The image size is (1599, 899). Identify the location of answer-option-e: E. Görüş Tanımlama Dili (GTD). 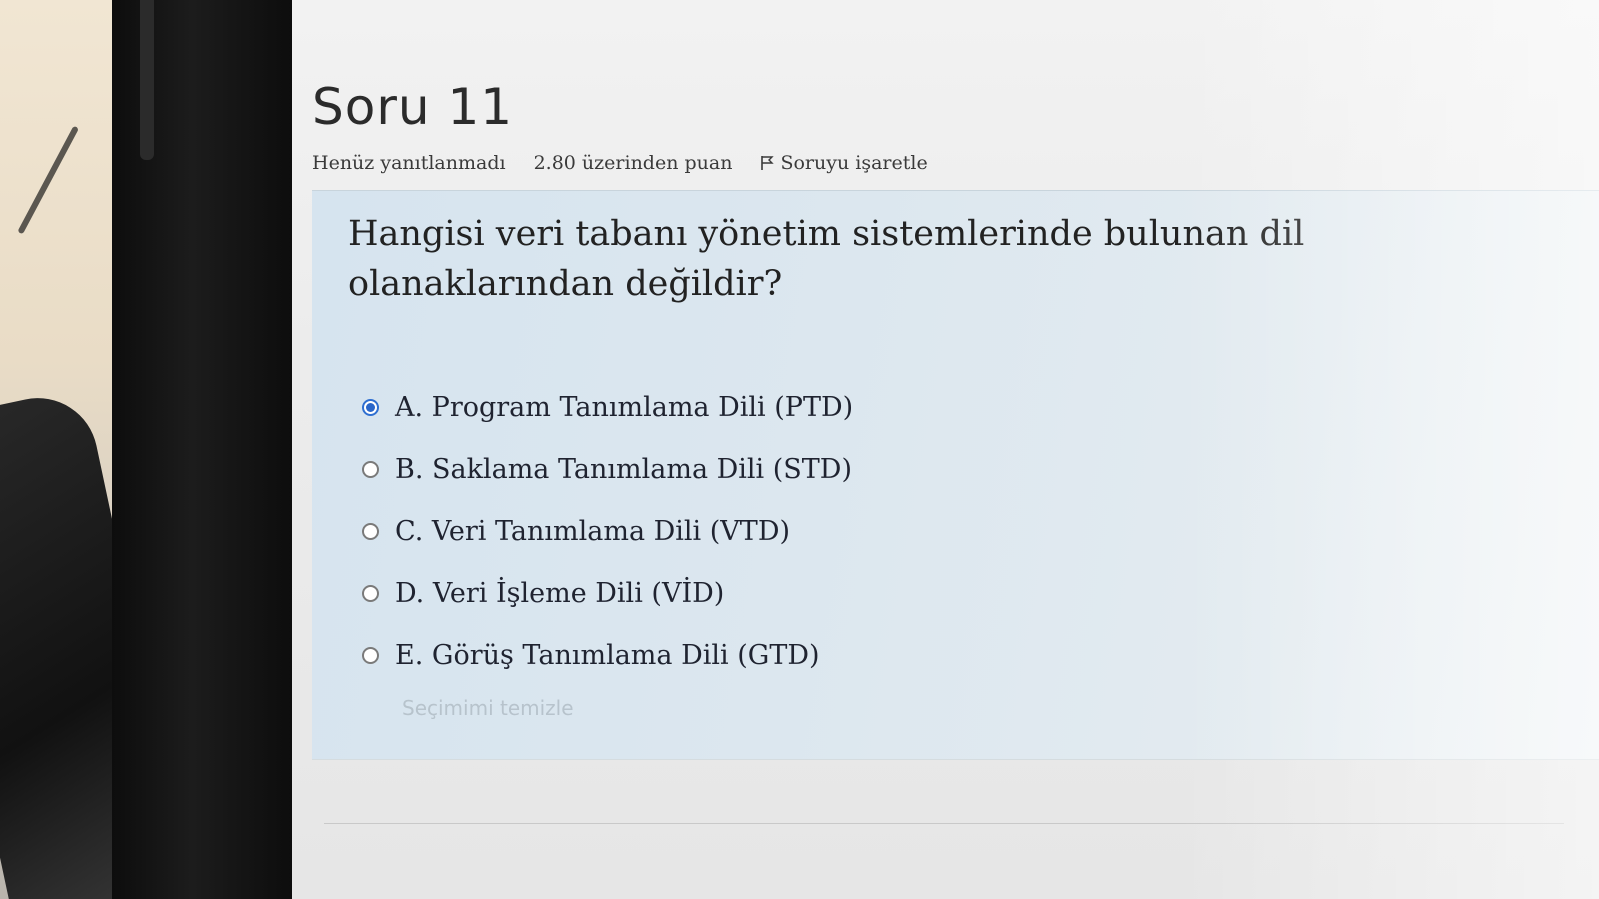
(607, 655).